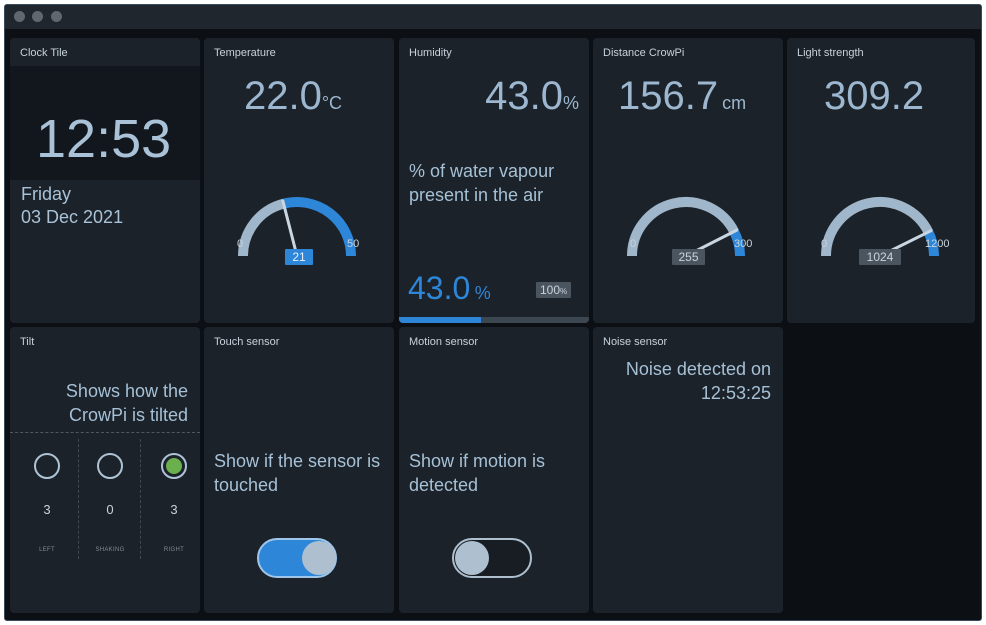 This screenshot has width=986, height=625. Describe the element at coordinates (550, 290) in the screenshot. I see `humidity-max-value: 100` at that location.